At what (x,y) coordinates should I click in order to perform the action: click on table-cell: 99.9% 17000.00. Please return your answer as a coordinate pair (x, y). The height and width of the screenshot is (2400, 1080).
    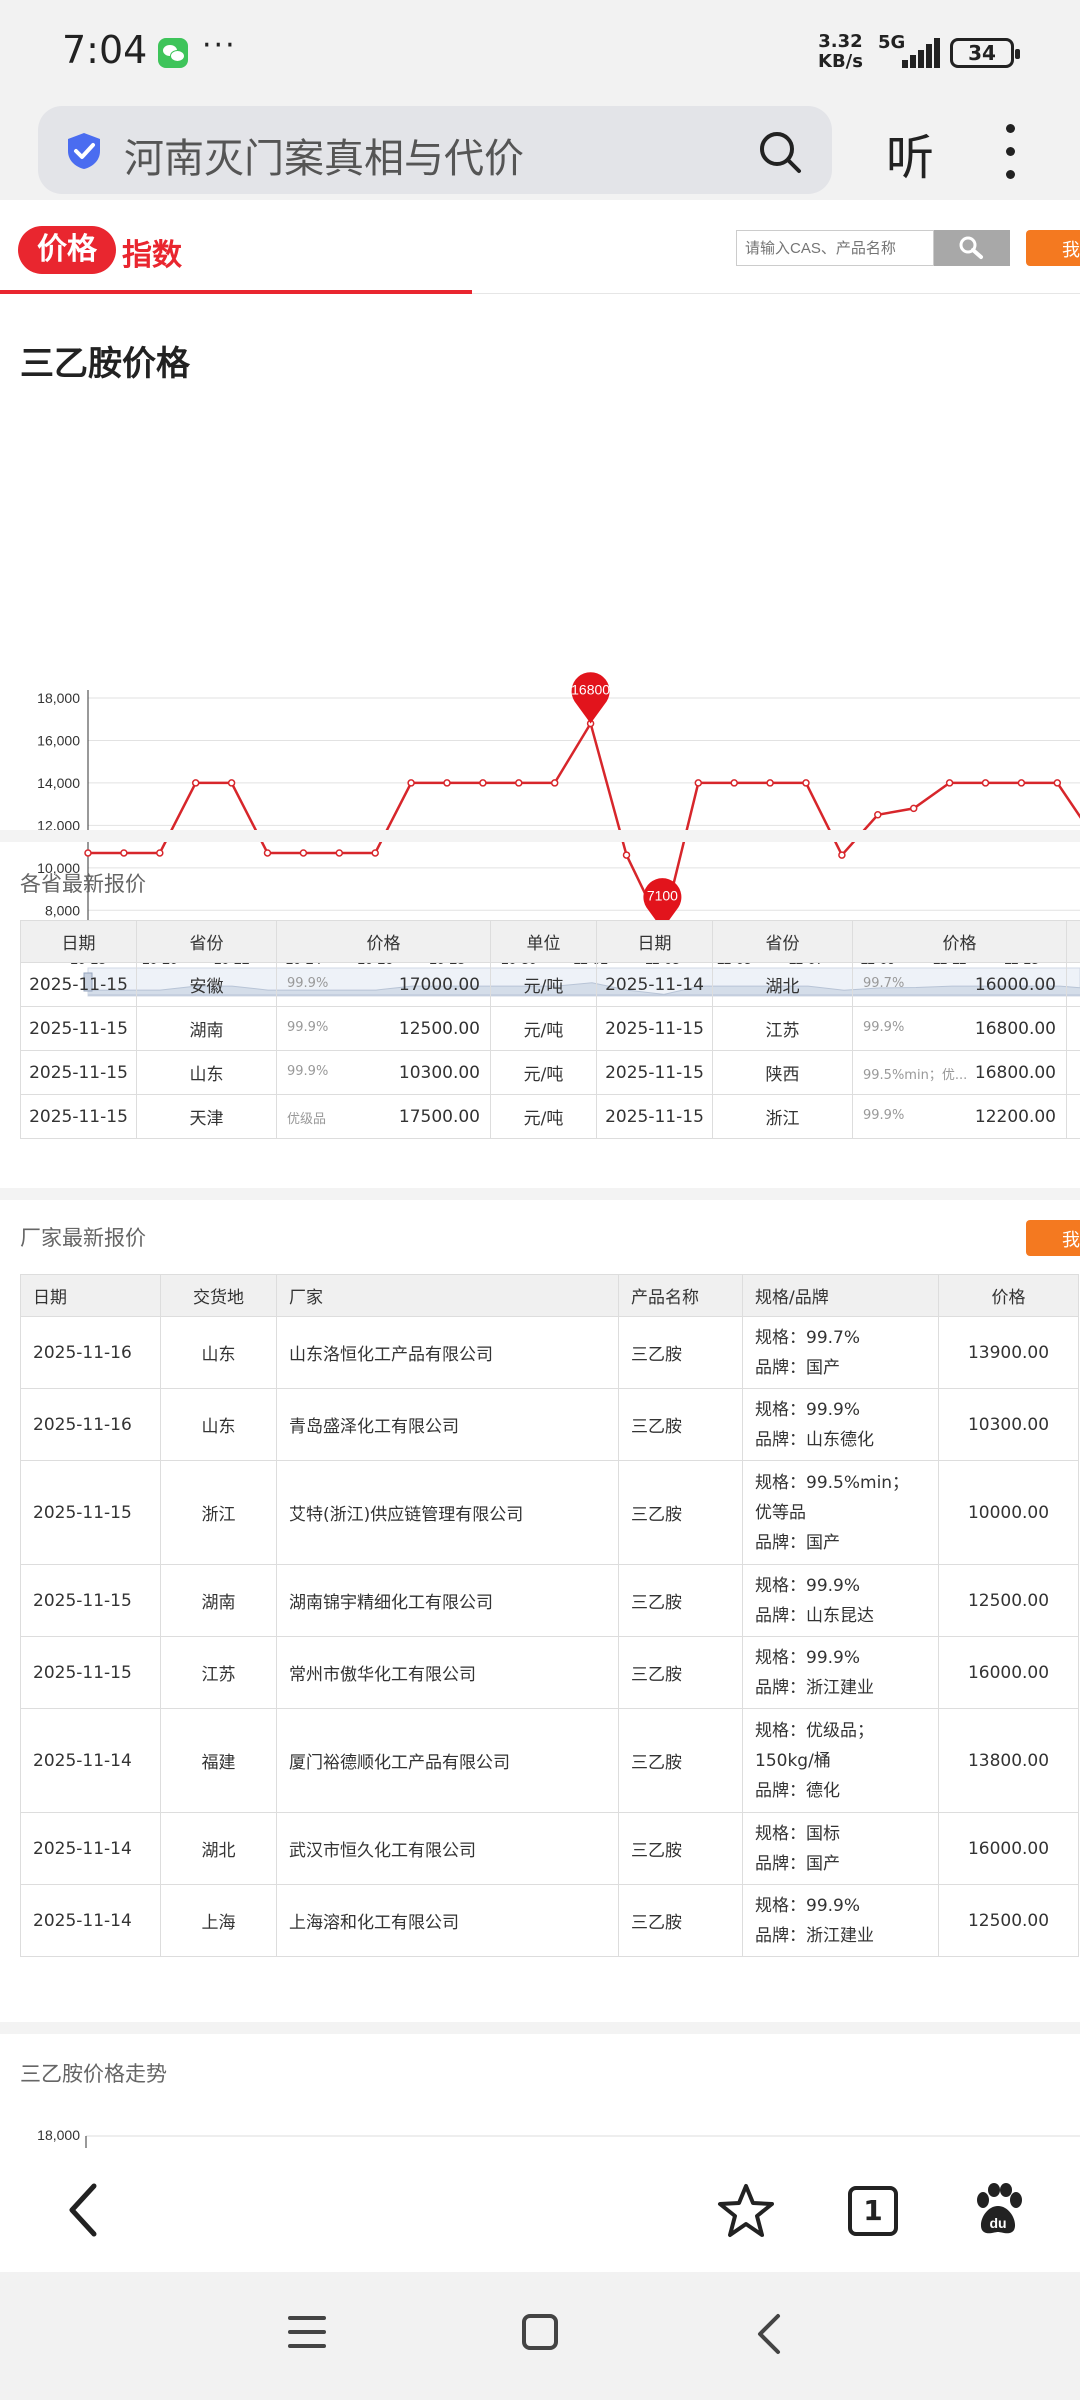
    Looking at the image, I should click on (383, 984).